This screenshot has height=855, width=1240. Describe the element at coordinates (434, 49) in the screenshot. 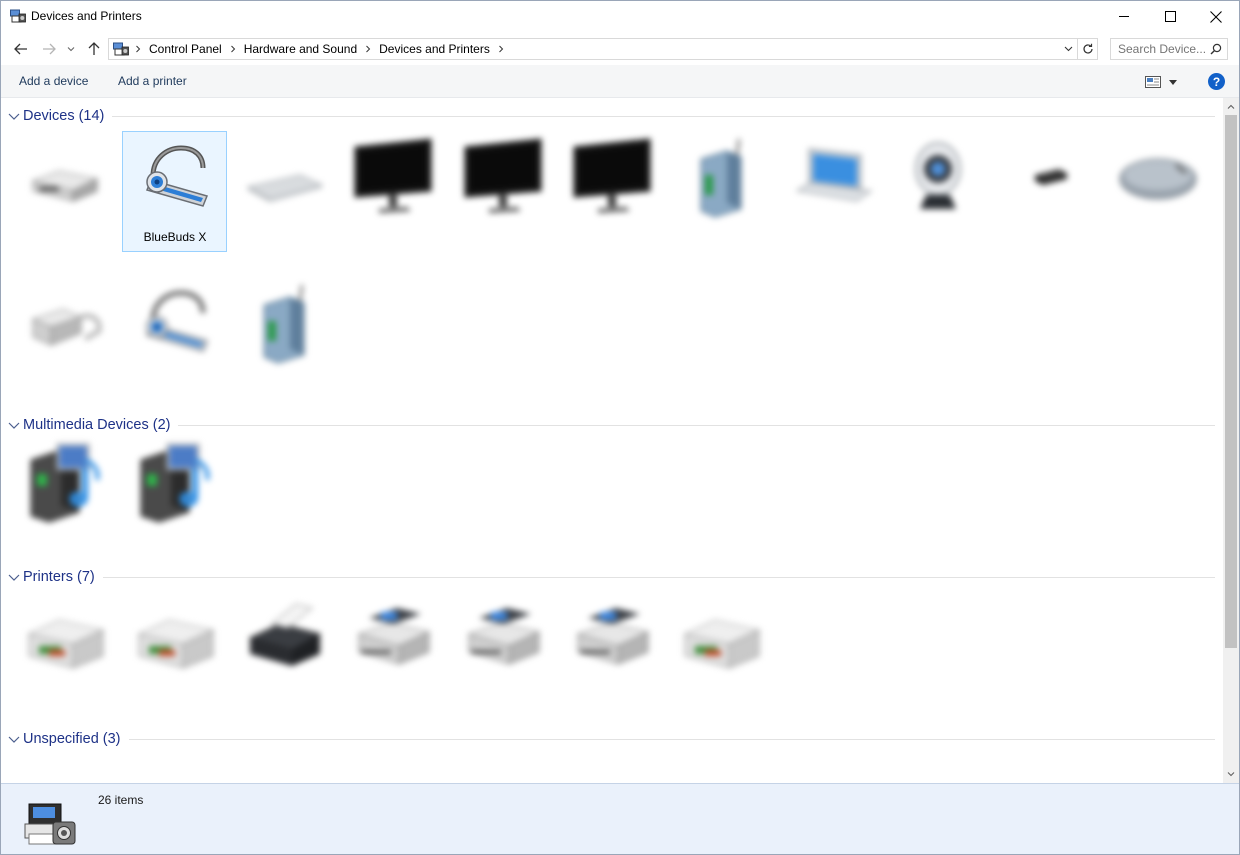

I see `breadcrumb-devices-and-printers: Devices and Printers` at that location.